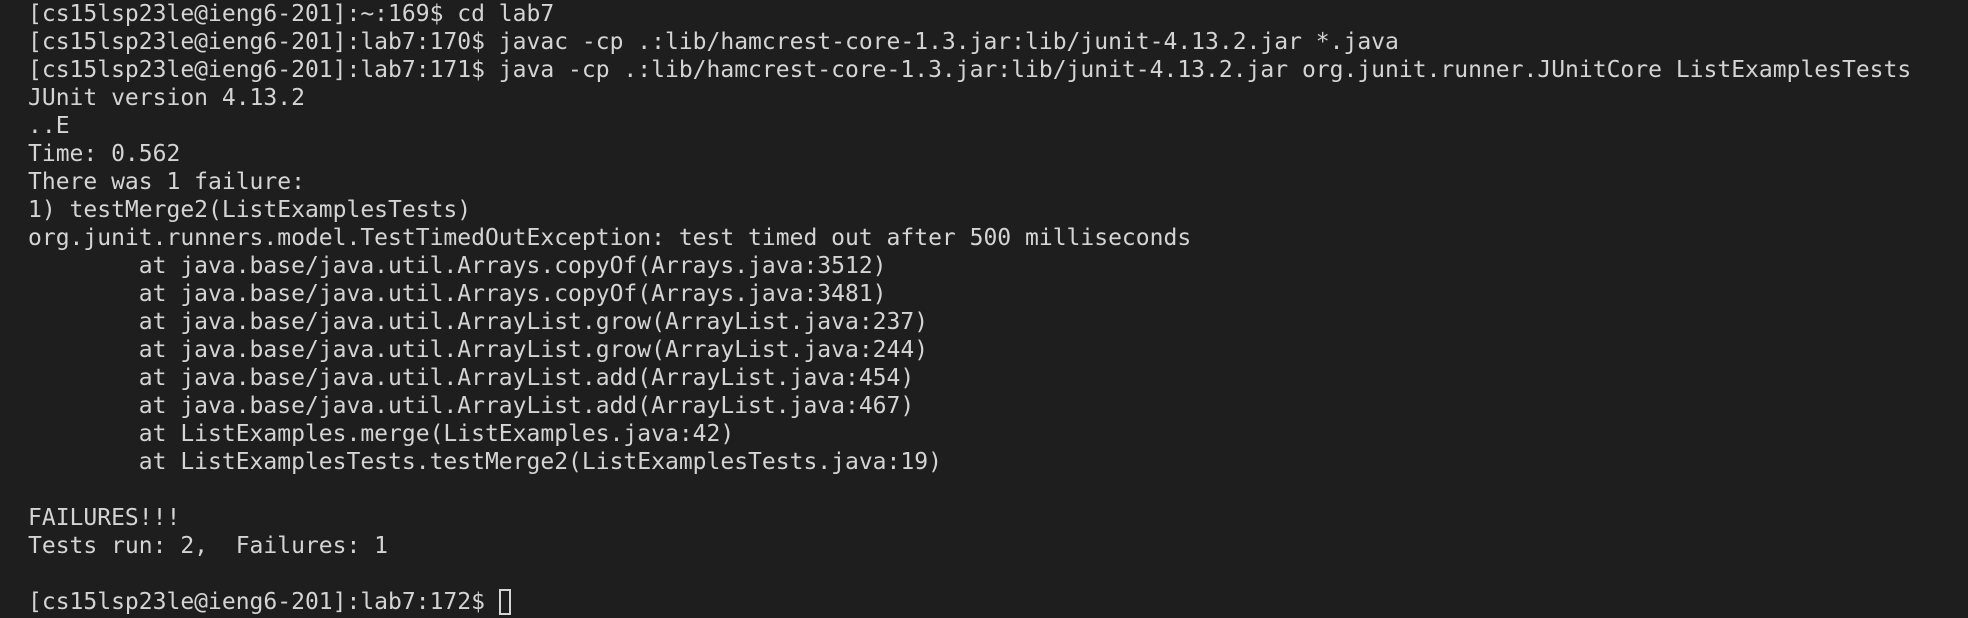 The image size is (1968, 618). I want to click on terminal-line: 1) testMerge2(ListExamplesTests), so click(250, 210).